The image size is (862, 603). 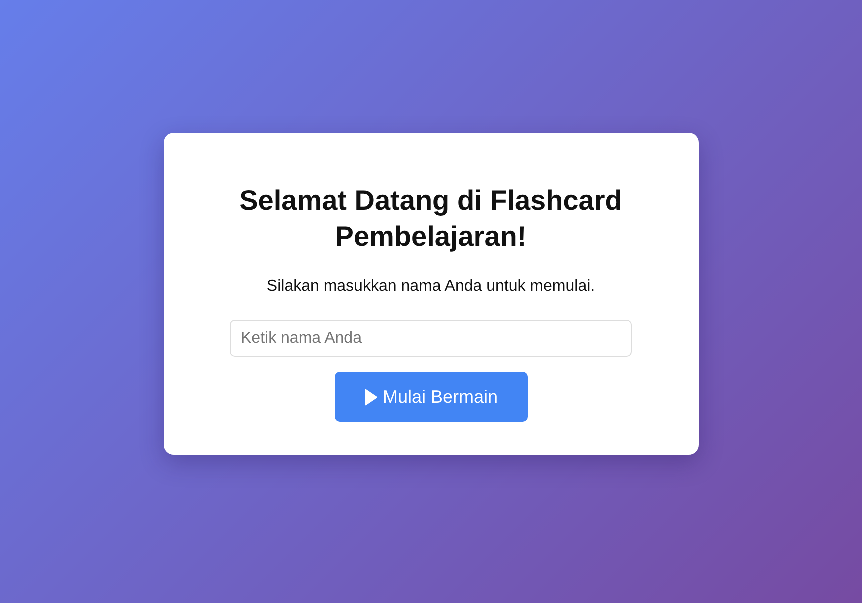 What do you see at coordinates (431, 219) in the screenshot?
I see `welcome-heading: Selamat Datang di Flashcard Pembelajaran!` at bounding box center [431, 219].